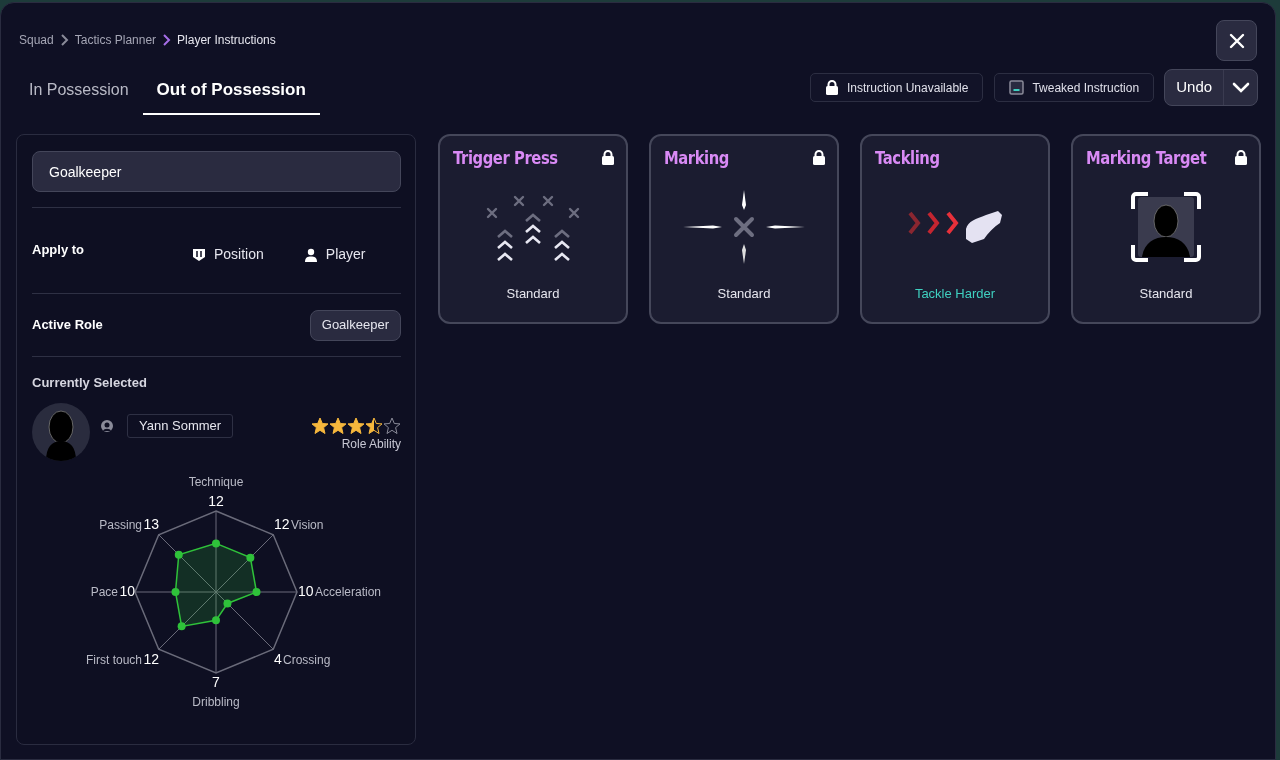  I want to click on boot-icon, so click(955, 226).